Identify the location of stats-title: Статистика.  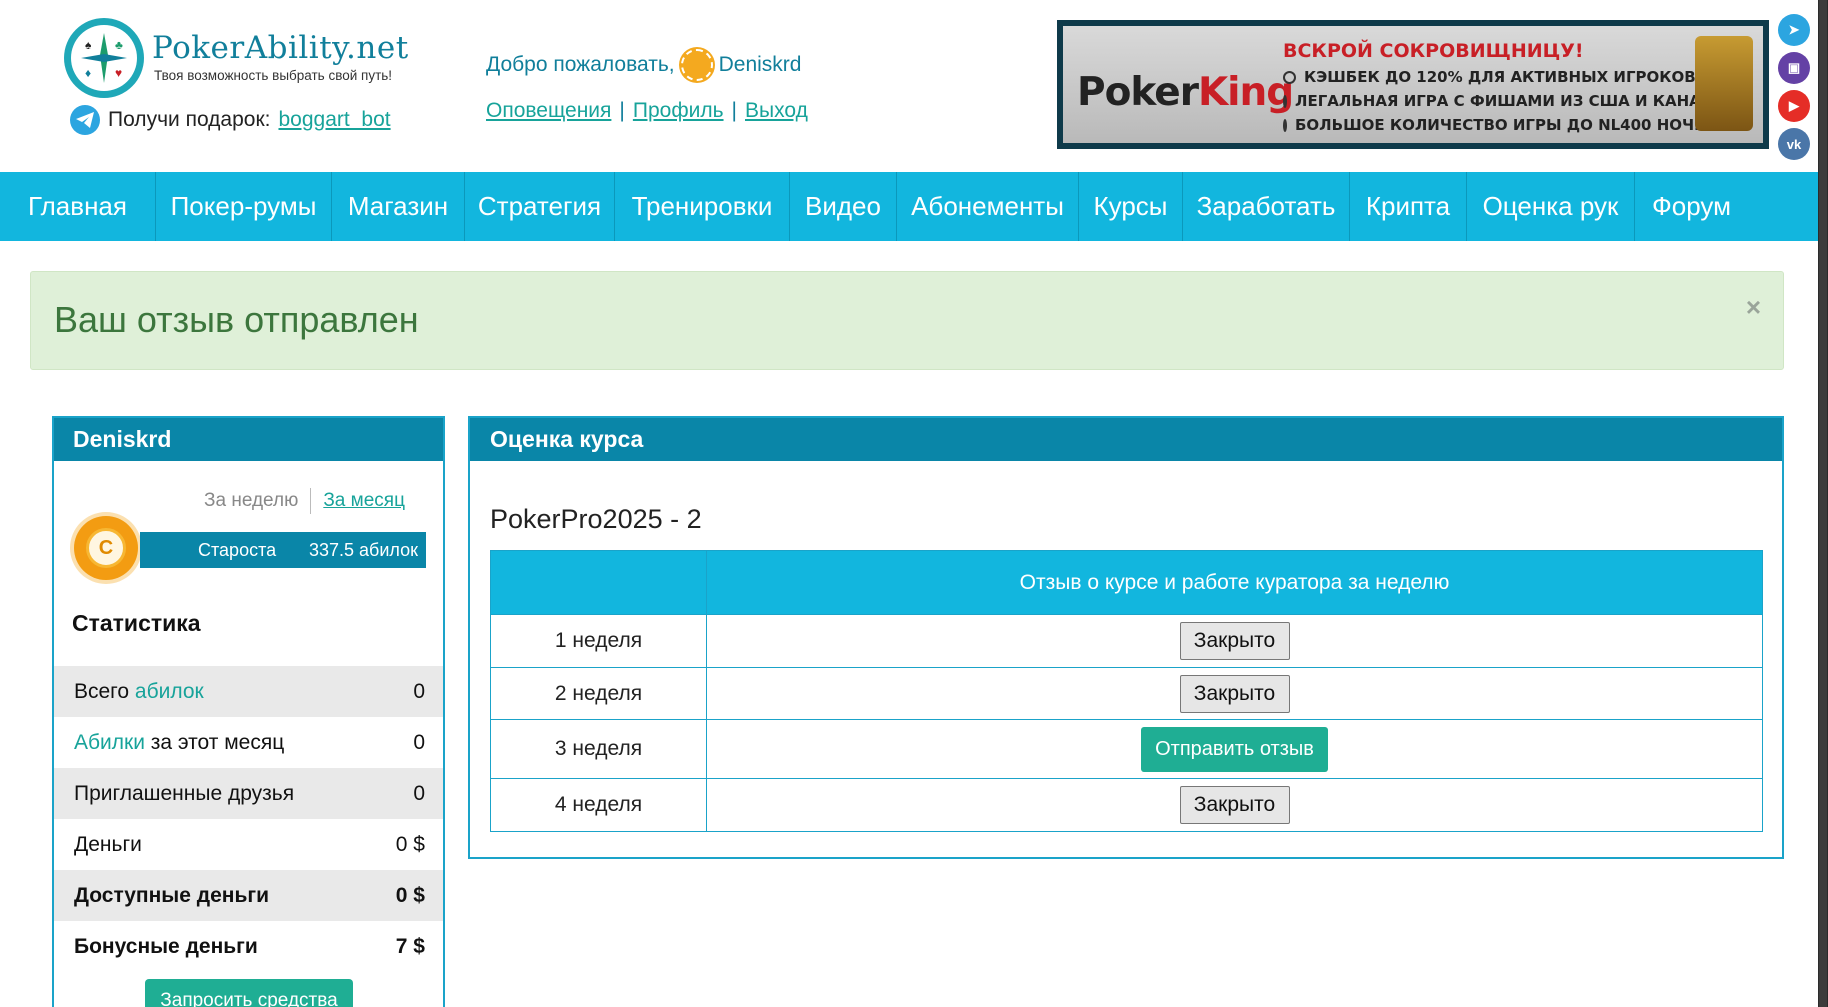
(136, 623).